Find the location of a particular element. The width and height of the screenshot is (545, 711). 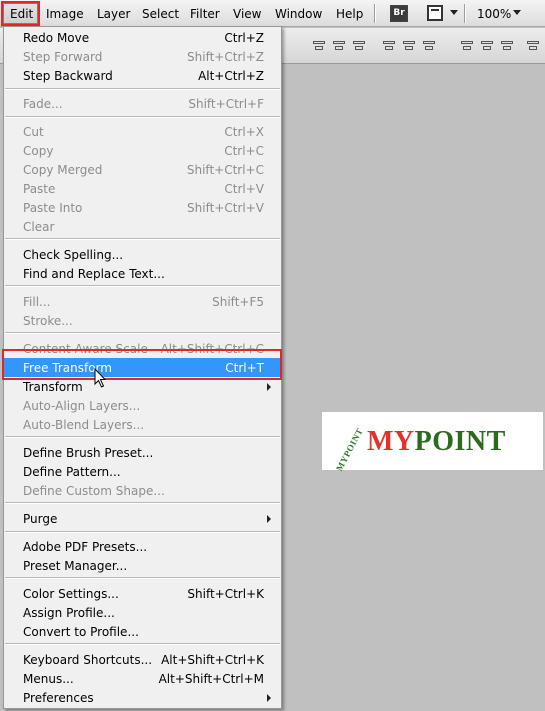

align-right-icon is located at coordinates (429, 45).